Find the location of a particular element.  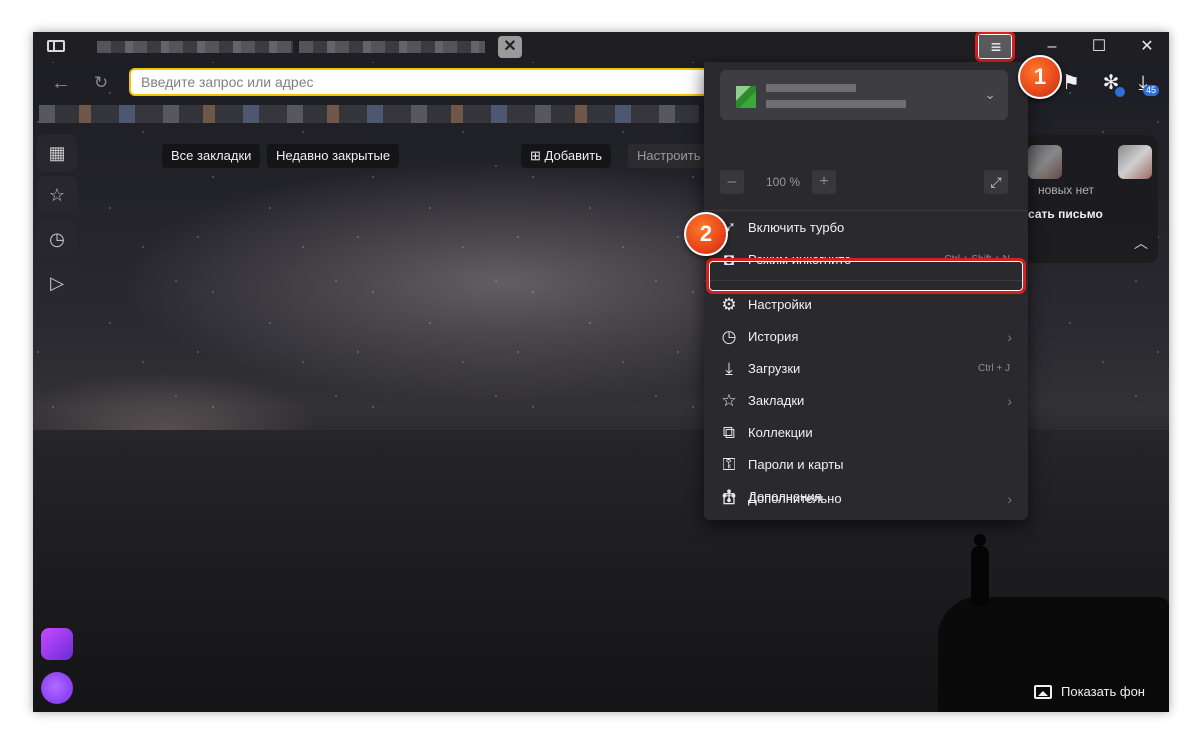

profile-name-blurred is located at coordinates (811, 88).